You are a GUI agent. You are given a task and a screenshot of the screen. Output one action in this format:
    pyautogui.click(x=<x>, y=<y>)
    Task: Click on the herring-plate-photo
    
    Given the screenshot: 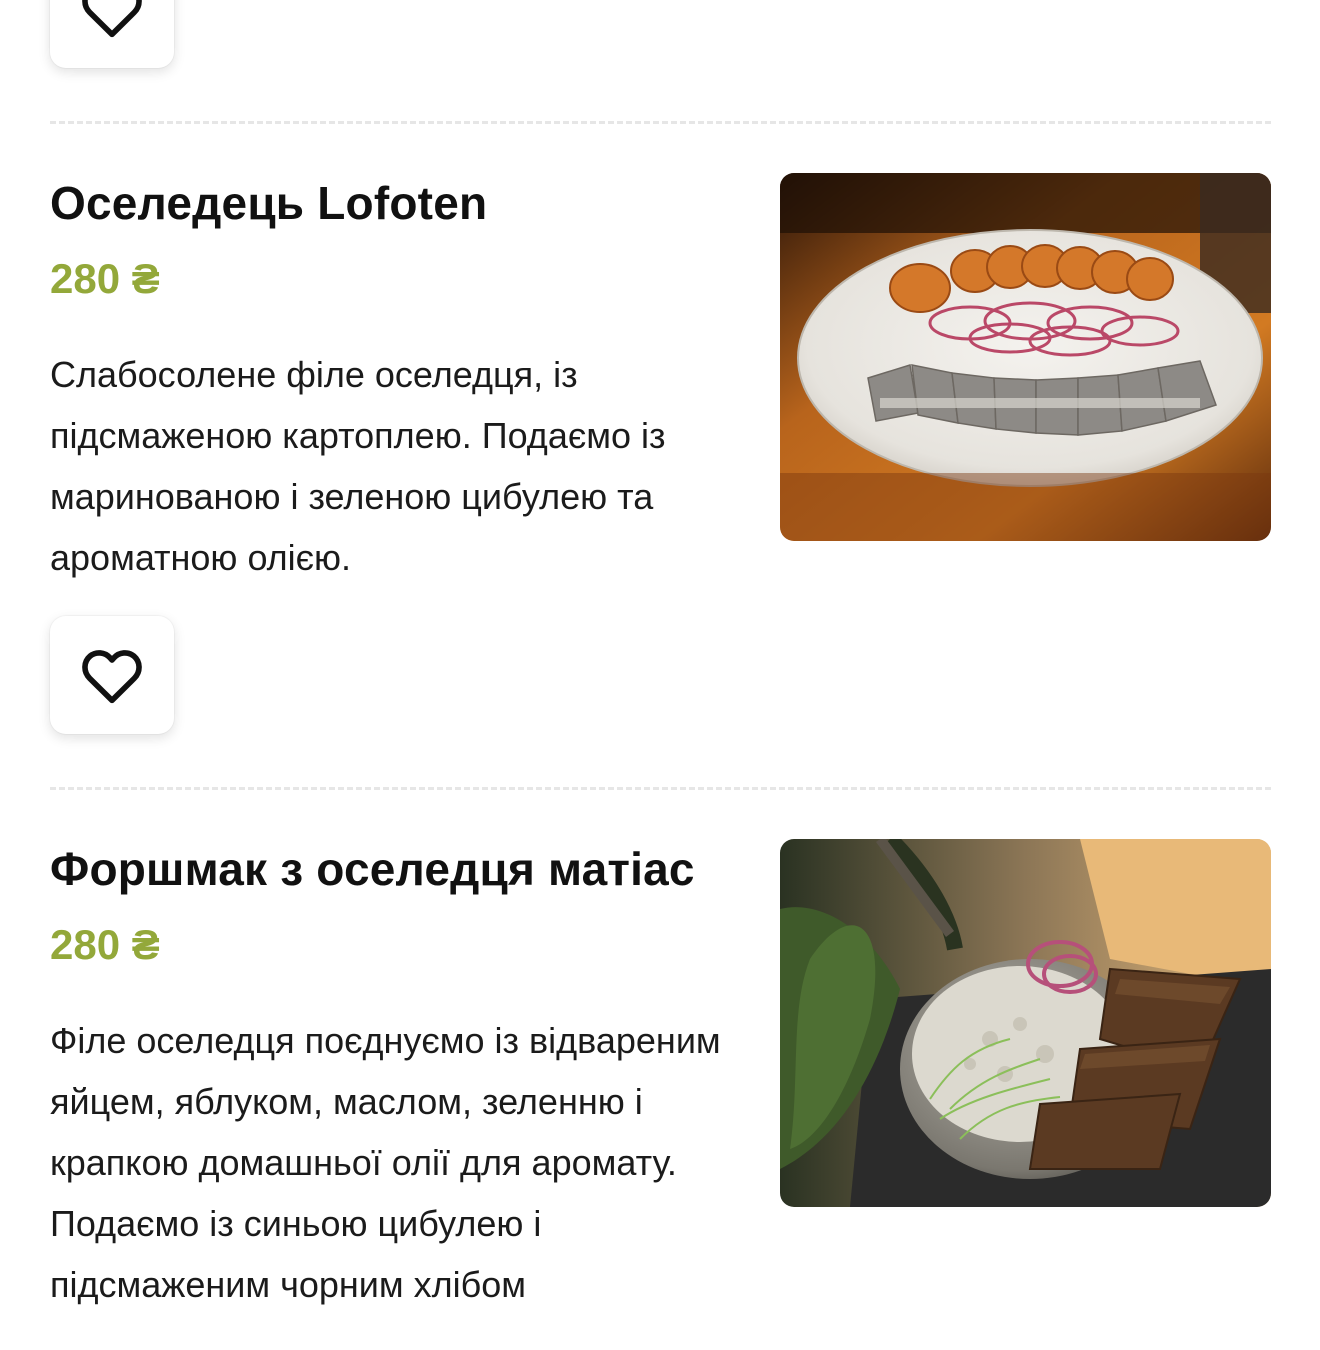 What is the action you would take?
    pyautogui.click(x=1025, y=357)
    